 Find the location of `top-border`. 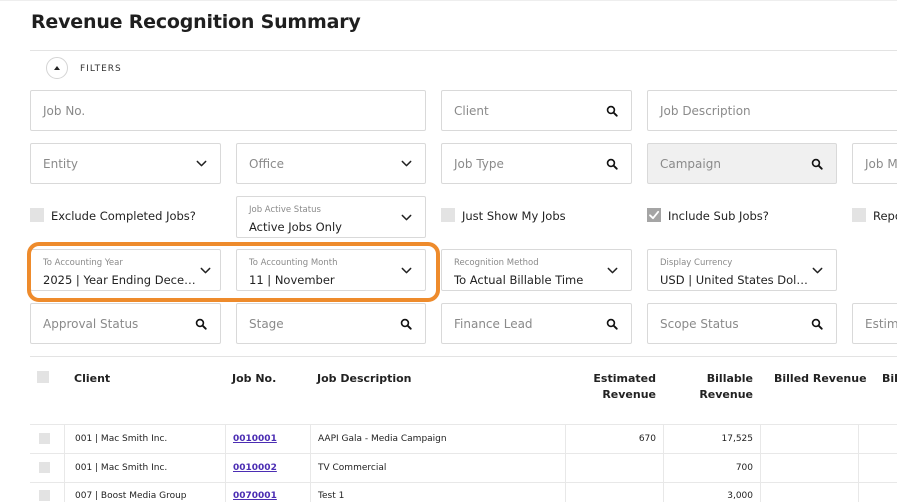

top-border is located at coordinates (448, 0).